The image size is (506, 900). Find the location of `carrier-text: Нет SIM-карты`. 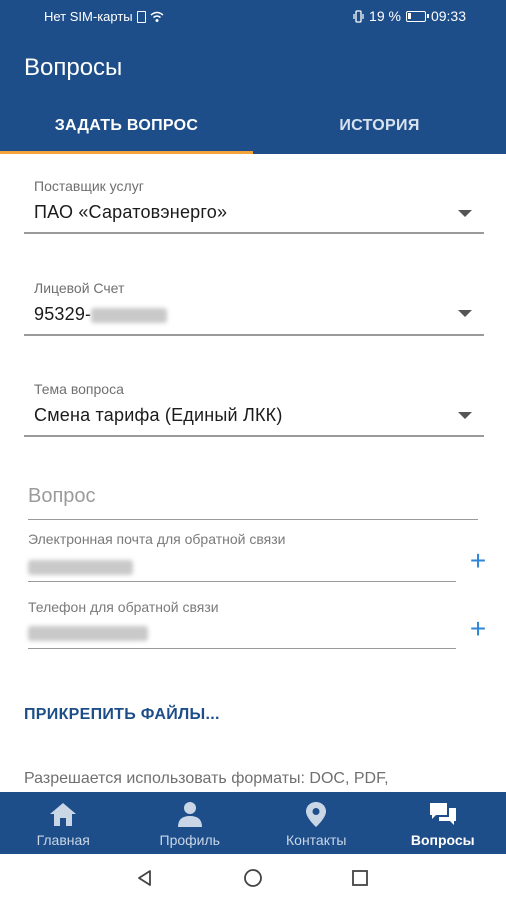

carrier-text: Нет SIM-карты is located at coordinates (88, 16).